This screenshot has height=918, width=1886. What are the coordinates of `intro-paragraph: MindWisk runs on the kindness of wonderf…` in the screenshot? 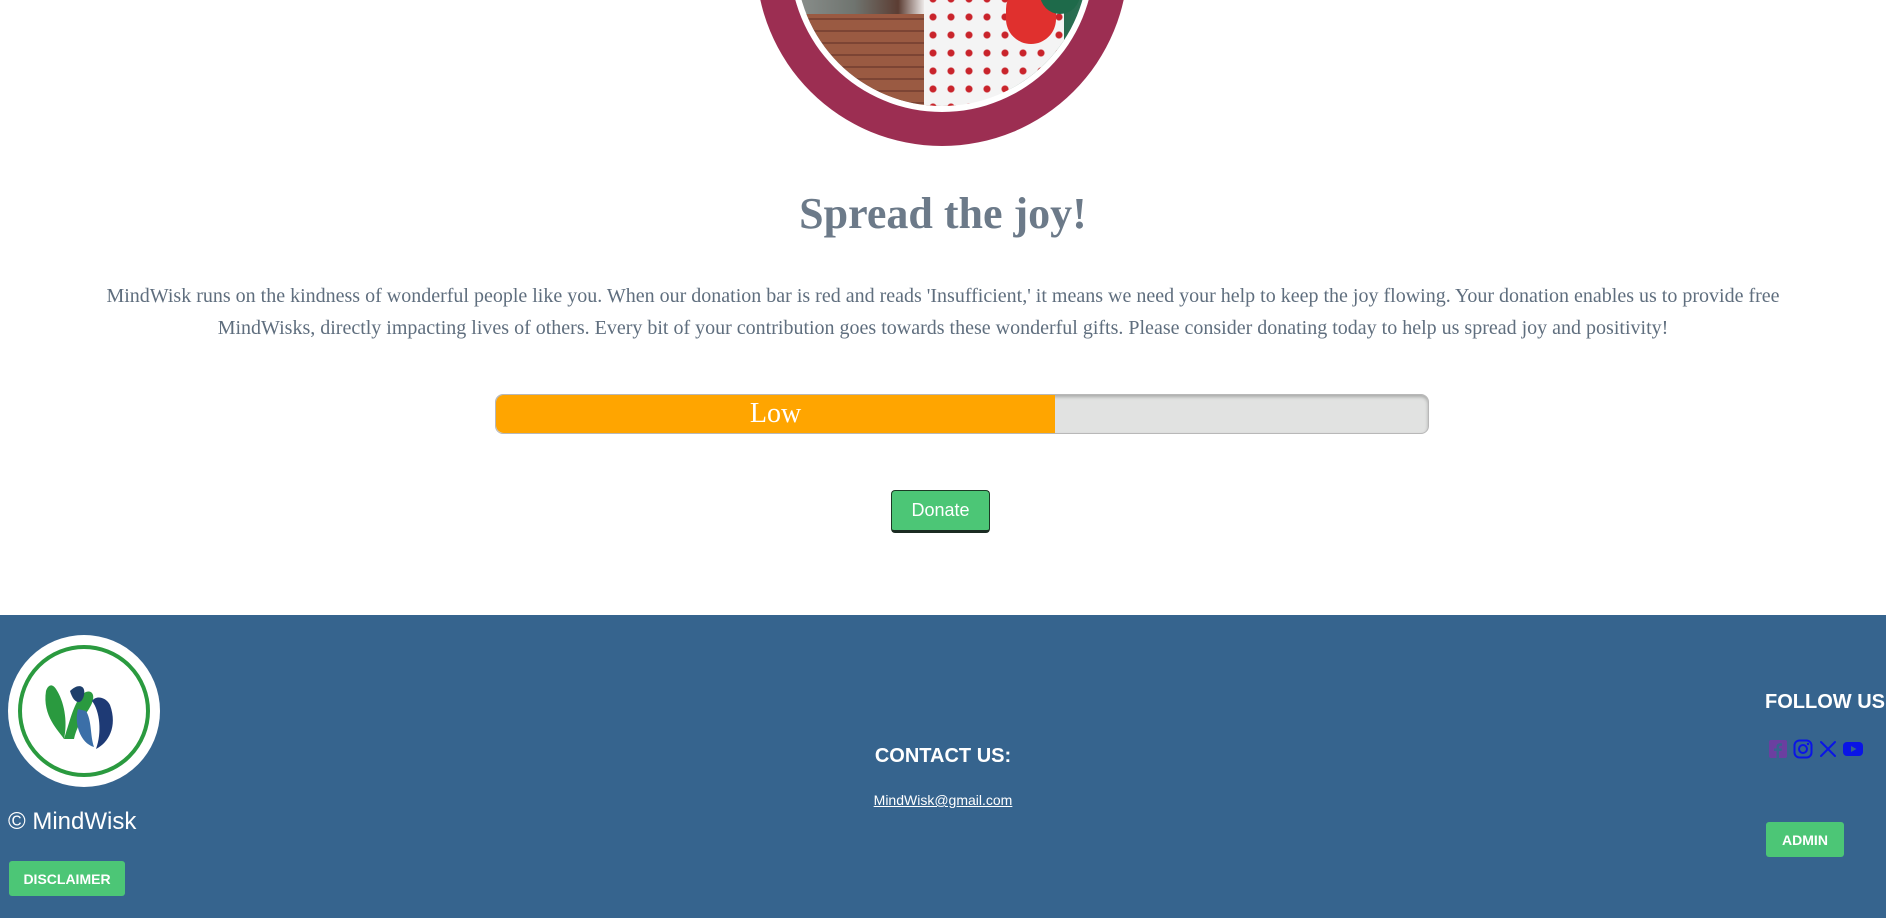 It's located at (943, 312).